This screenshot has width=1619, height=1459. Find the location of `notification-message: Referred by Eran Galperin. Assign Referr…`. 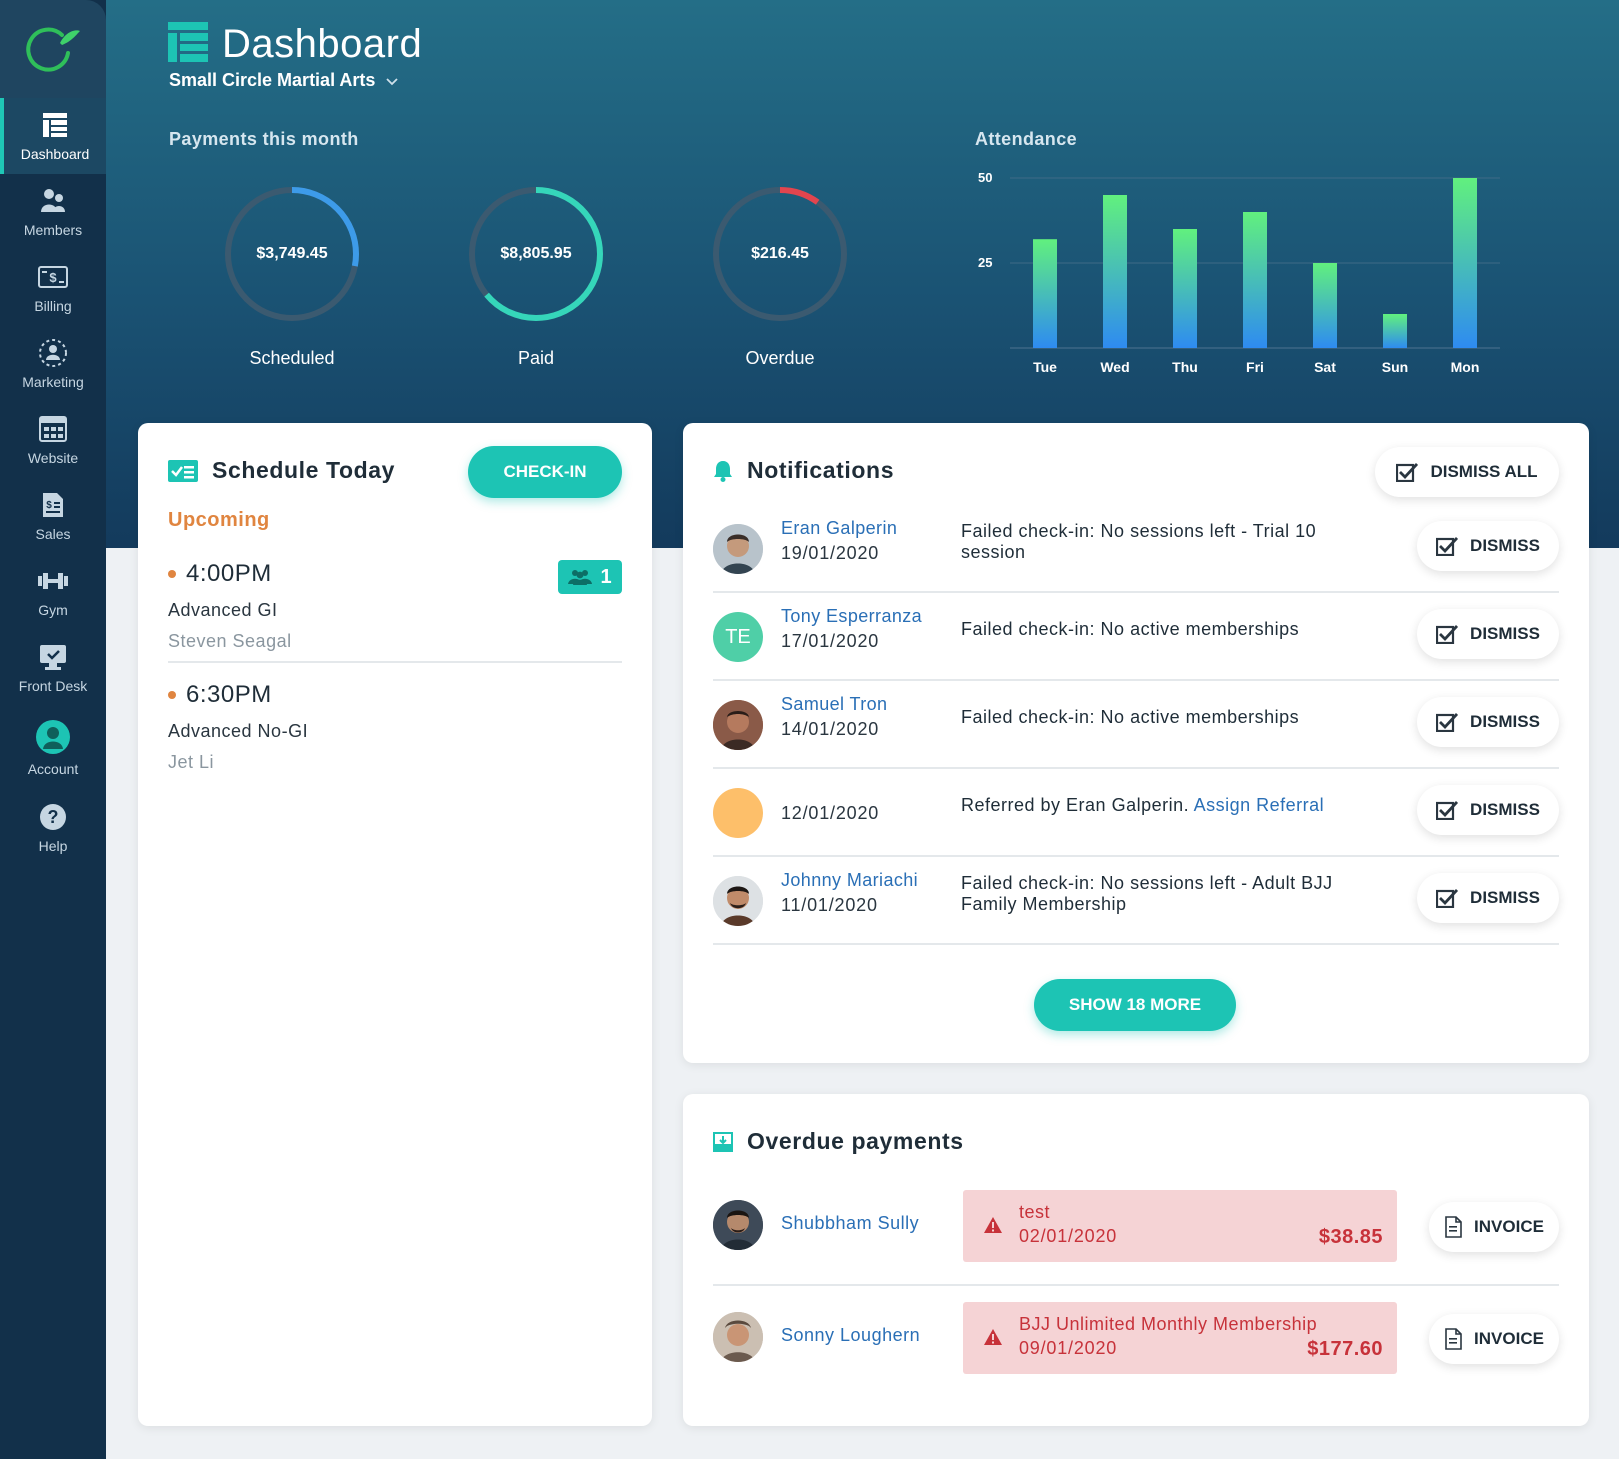

notification-message: Referred by Eran Galperin. Assign Referr… is located at coordinates (1166, 805).